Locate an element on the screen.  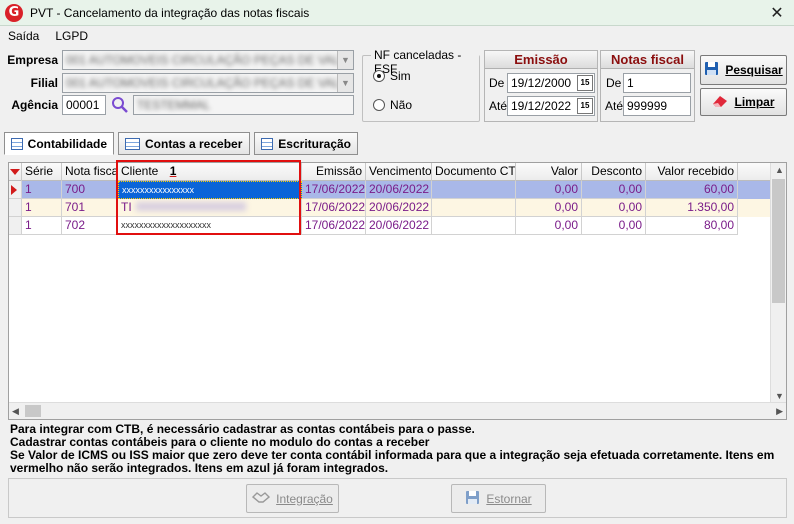
vertical-scroll-thumb is located at coordinates (778, 241).